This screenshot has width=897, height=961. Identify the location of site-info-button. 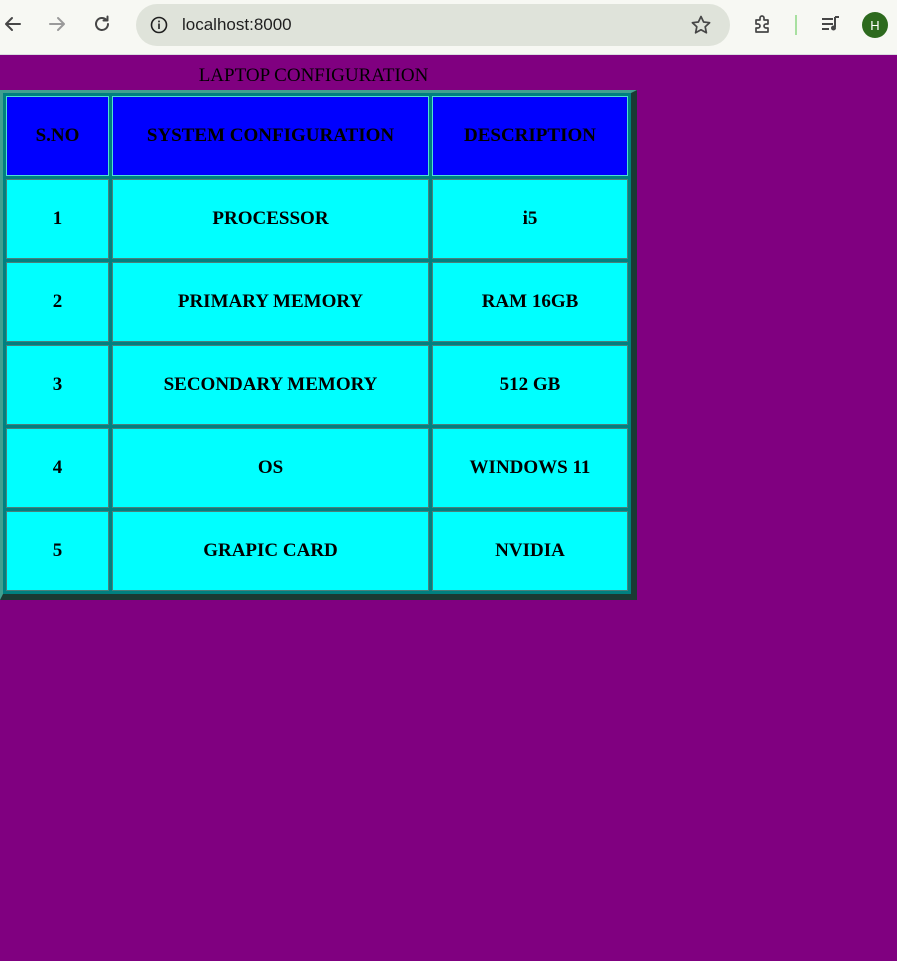
(159, 25).